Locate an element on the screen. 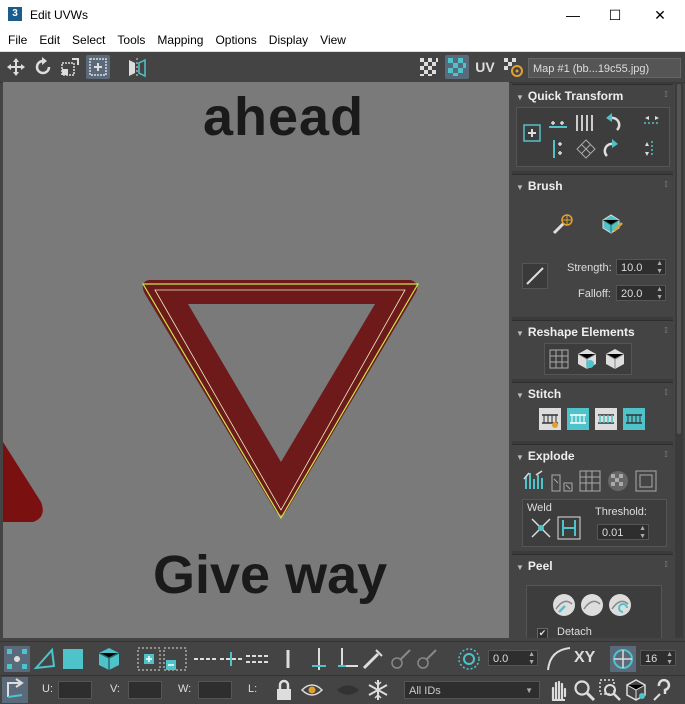 The height and width of the screenshot is (704, 685). break-icon is located at coordinates (534, 481).